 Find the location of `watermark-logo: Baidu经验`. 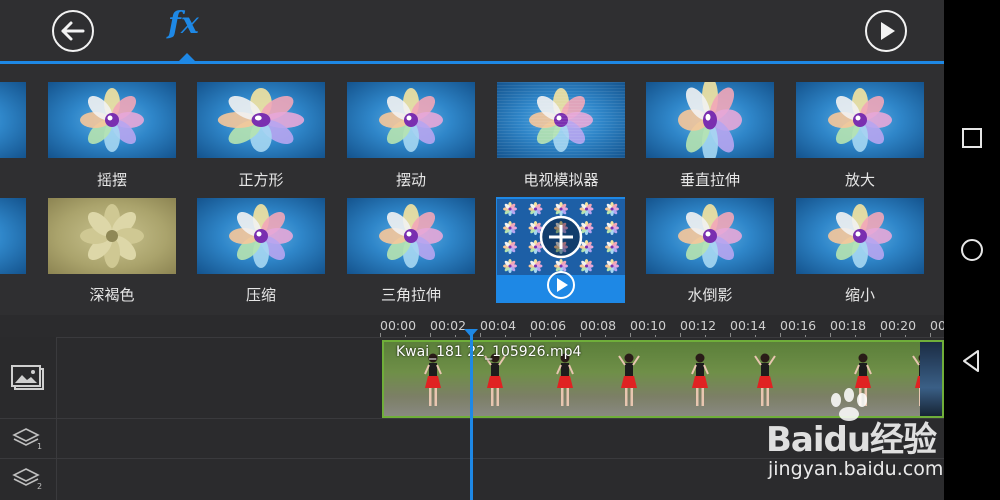

watermark-logo: Baidu经验 is located at coordinates (851, 440).